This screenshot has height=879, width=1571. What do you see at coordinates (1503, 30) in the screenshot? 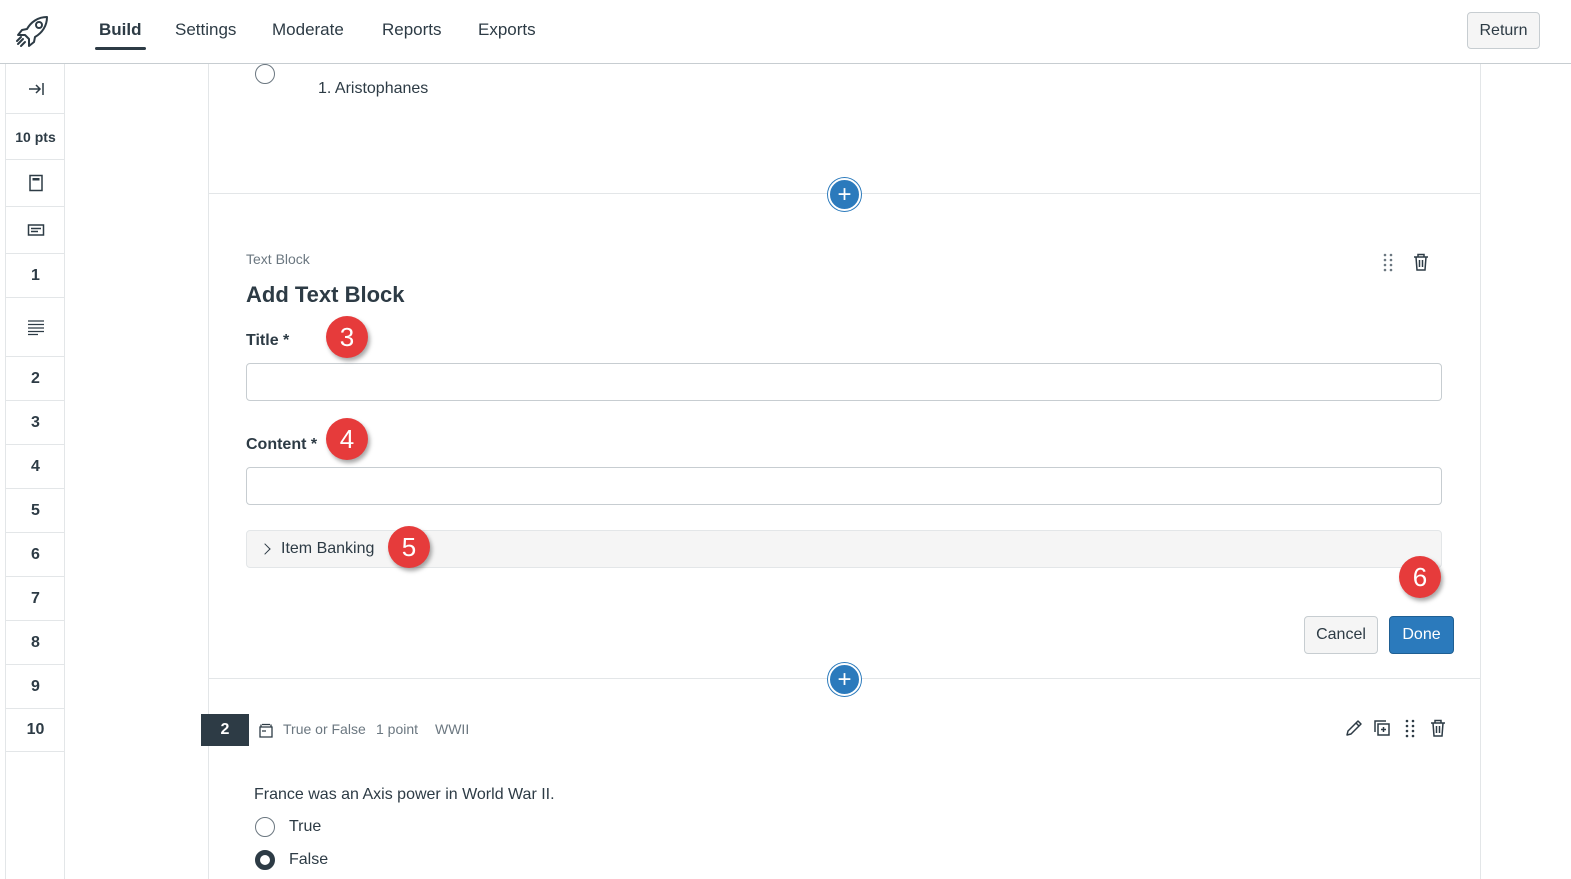
I see `return-button: Return` at bounding box center [1503, 30].